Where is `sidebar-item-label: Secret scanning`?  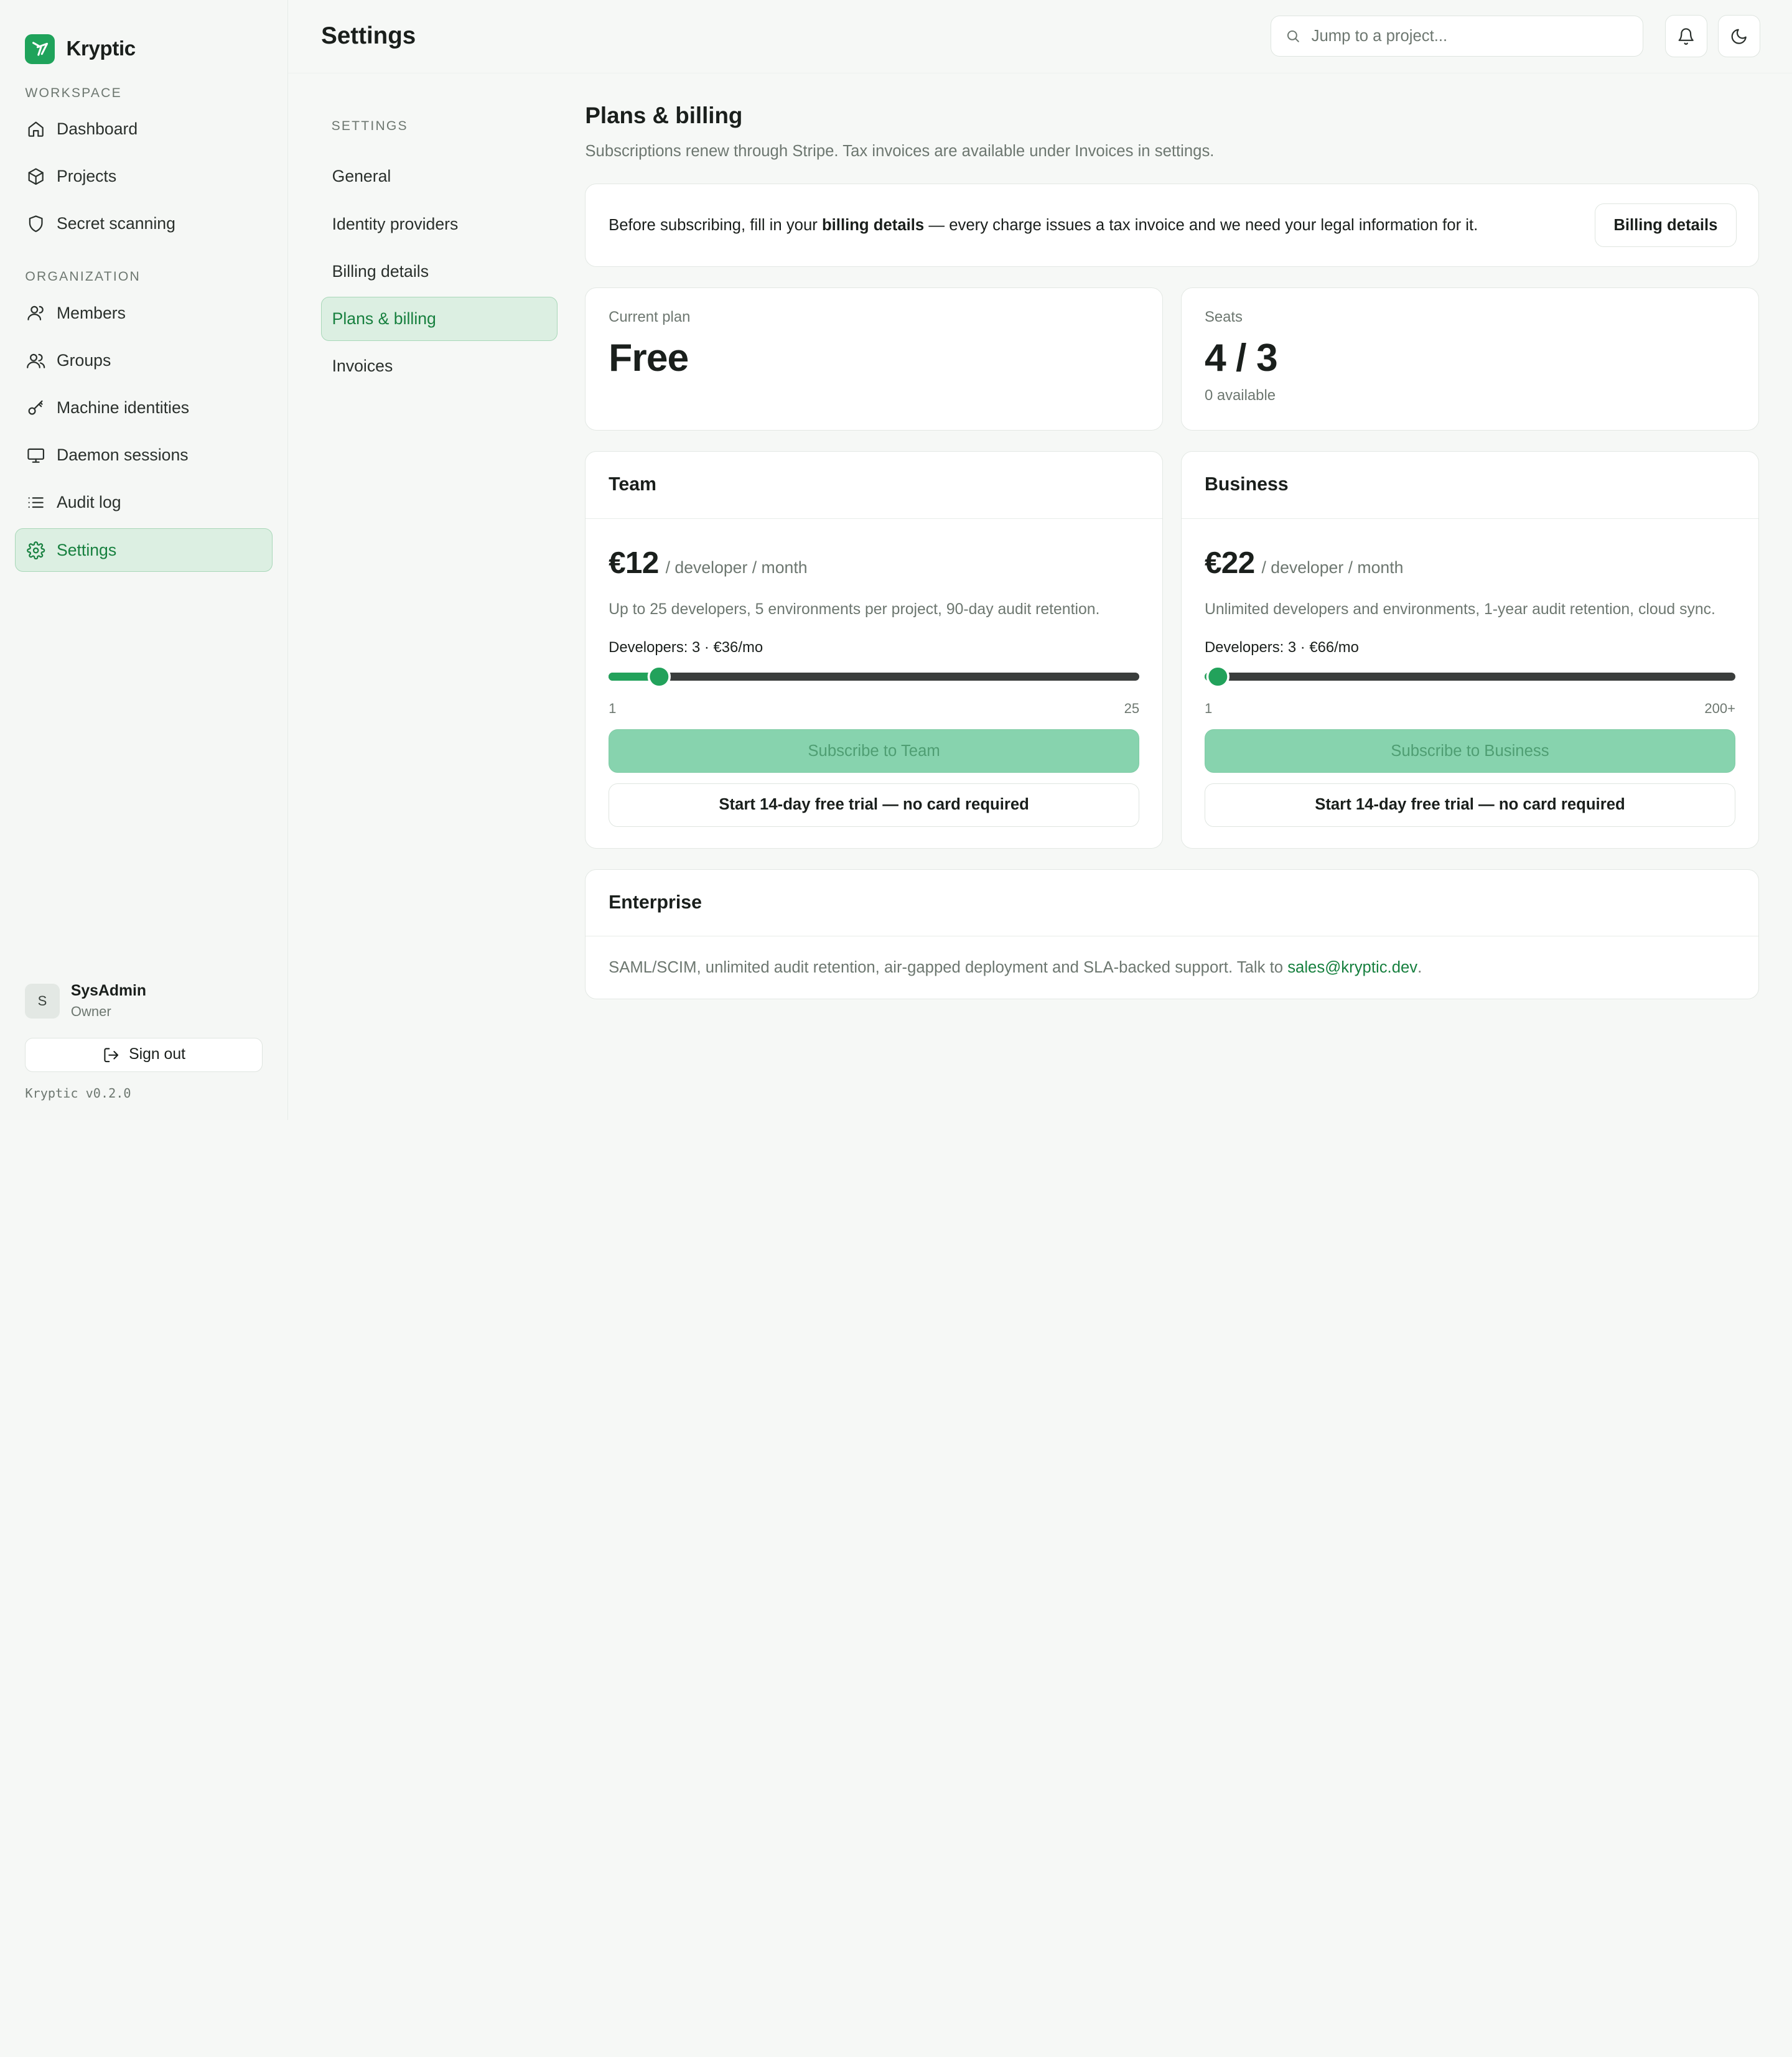
sidebar-item-label: Secret scanning is located at coordinates (115, 223).